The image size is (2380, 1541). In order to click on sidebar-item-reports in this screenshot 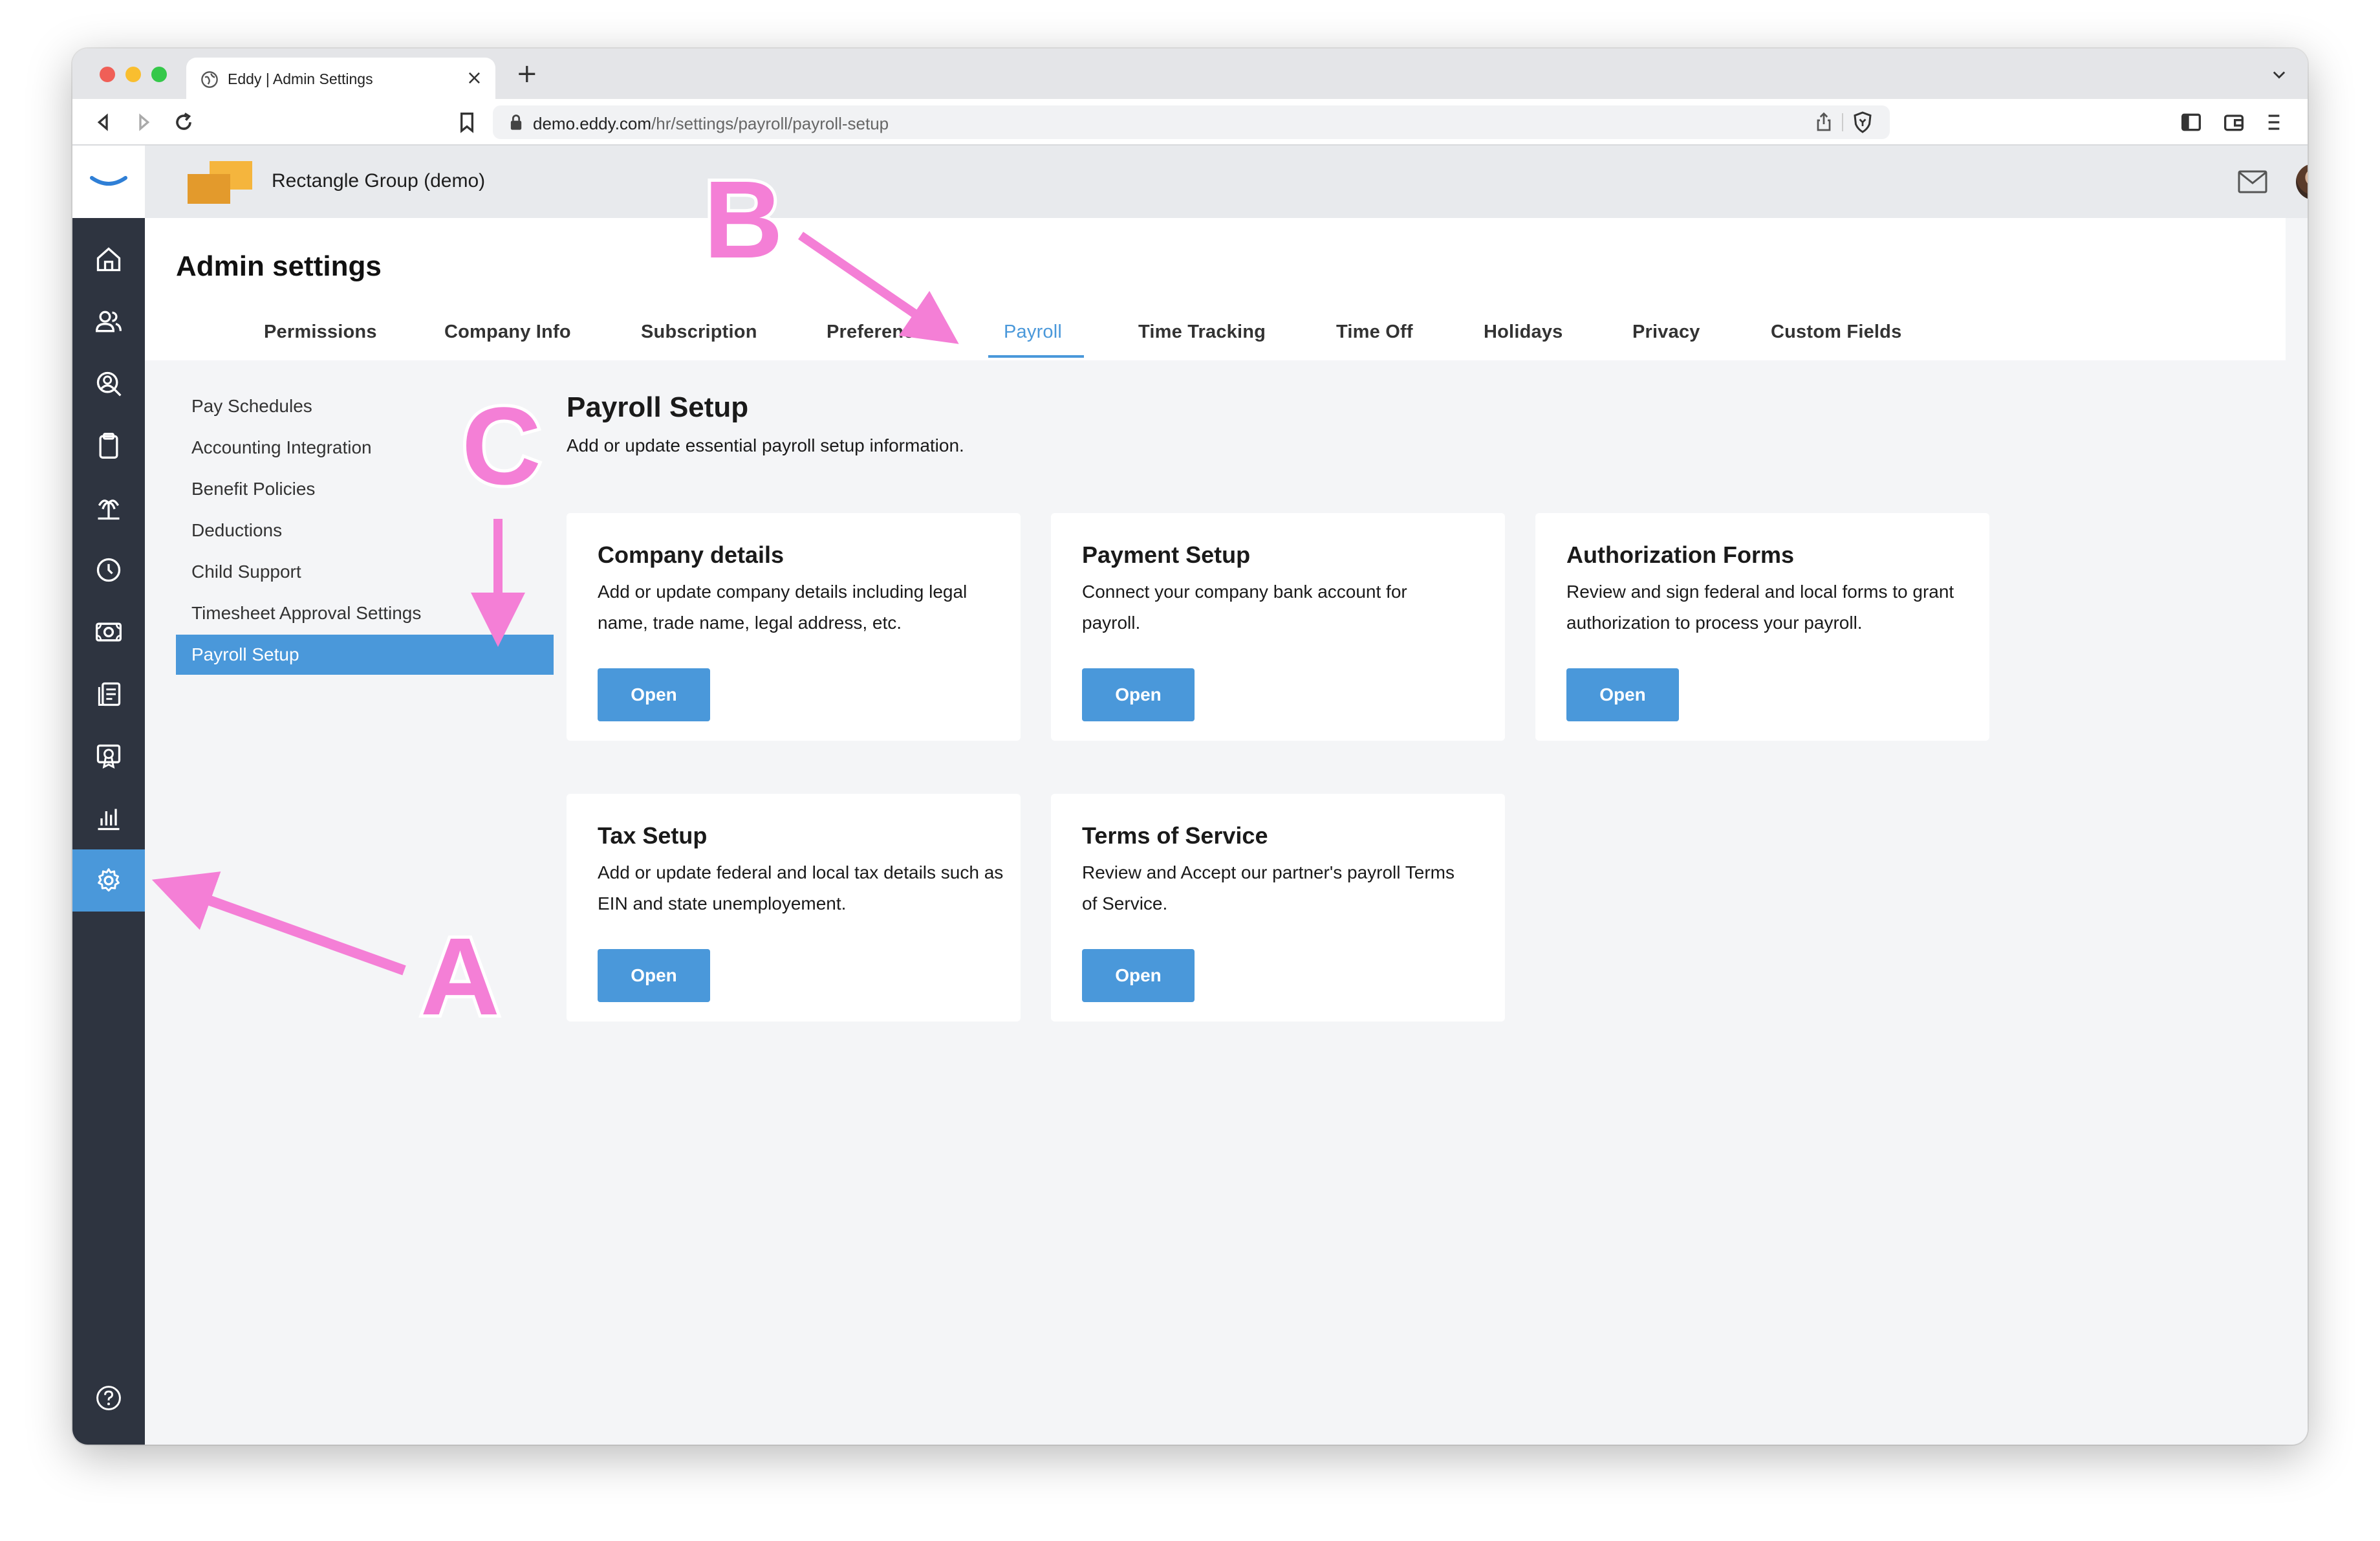, I will do `click(109, 818)`.